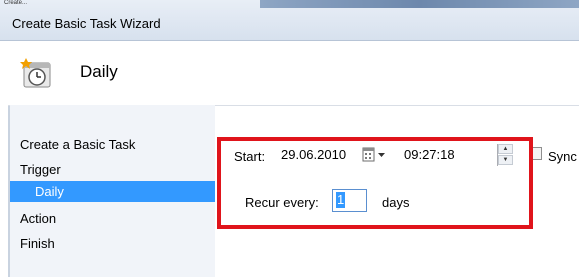  What do you see at coordinates (419, 4) in the screenshot?
I see `title-bar-glare` at bounding box center [419, 4].